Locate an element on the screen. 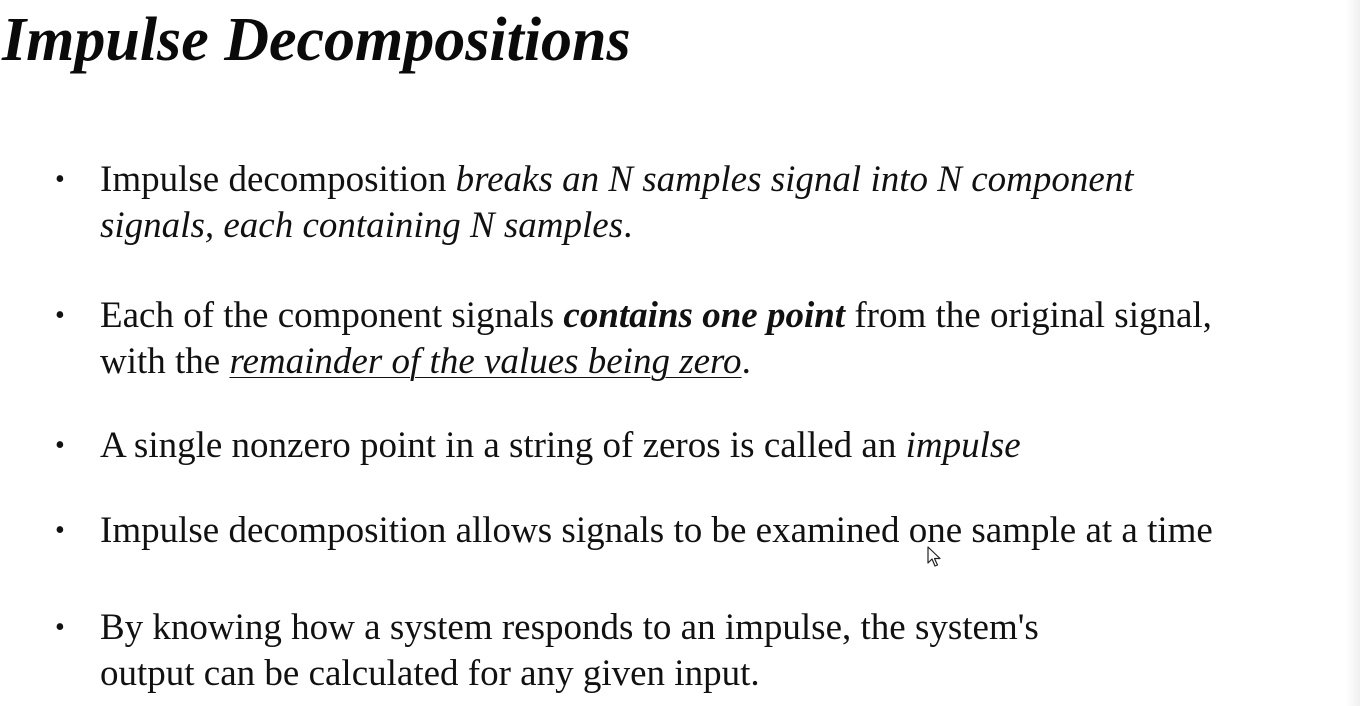 The image size is (1360, 706). slide-edge-shading is located at coordinates (1353, 353).